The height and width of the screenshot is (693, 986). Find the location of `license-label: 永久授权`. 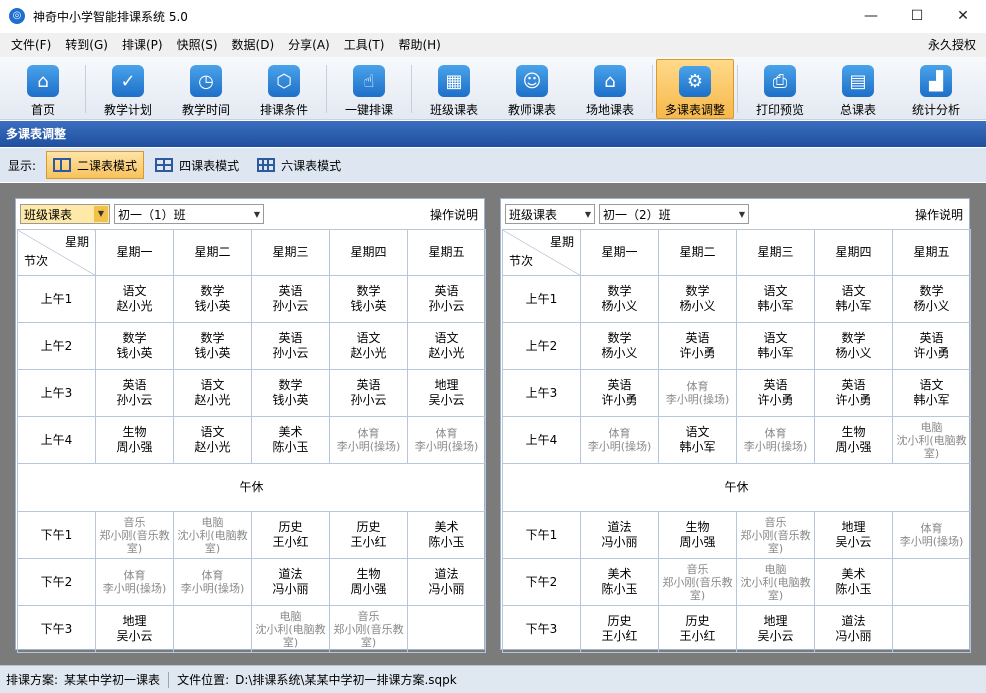

license-label: 永久授权 is located at coordinates (952, 45).